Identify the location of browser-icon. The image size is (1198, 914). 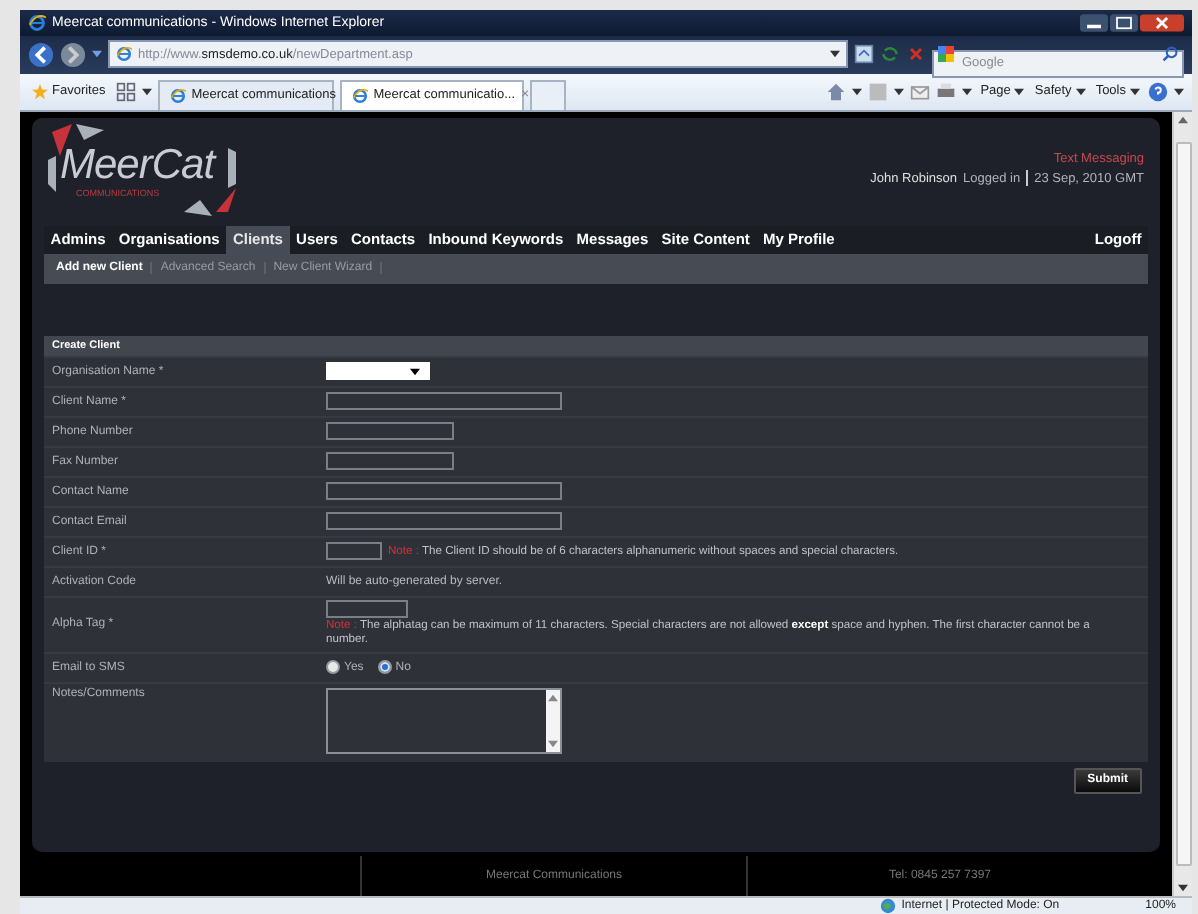
(37, 22).